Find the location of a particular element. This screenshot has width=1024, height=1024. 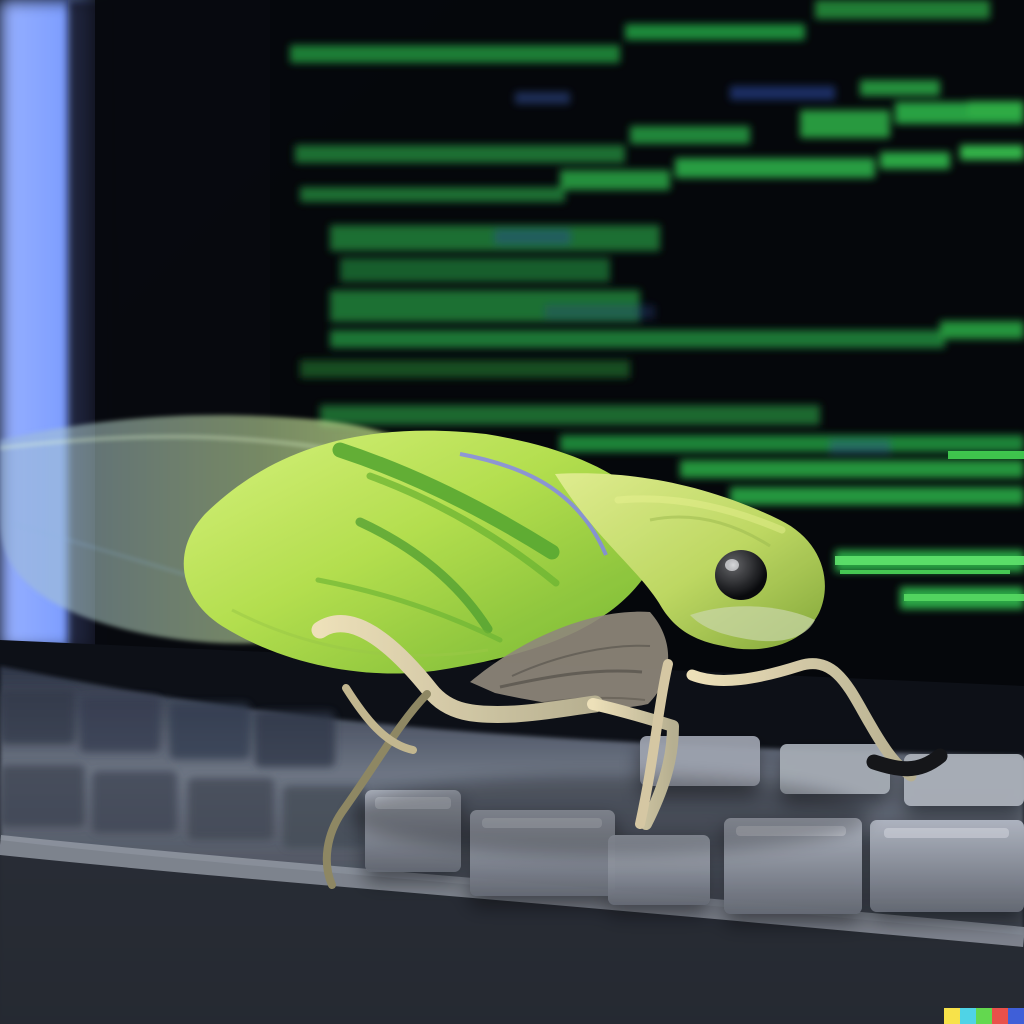

green-swatch is located at coordinates (984, 1016).